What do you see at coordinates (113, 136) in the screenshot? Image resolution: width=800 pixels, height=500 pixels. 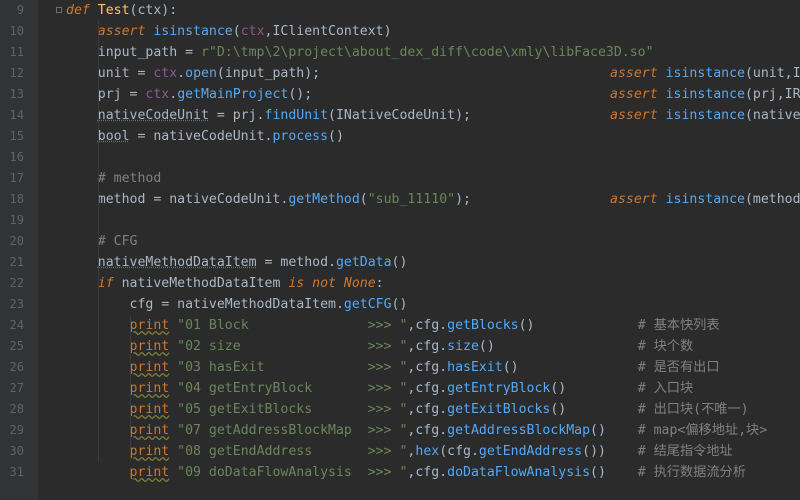 I see `code-token: bool` at bounding box center [113, 136].